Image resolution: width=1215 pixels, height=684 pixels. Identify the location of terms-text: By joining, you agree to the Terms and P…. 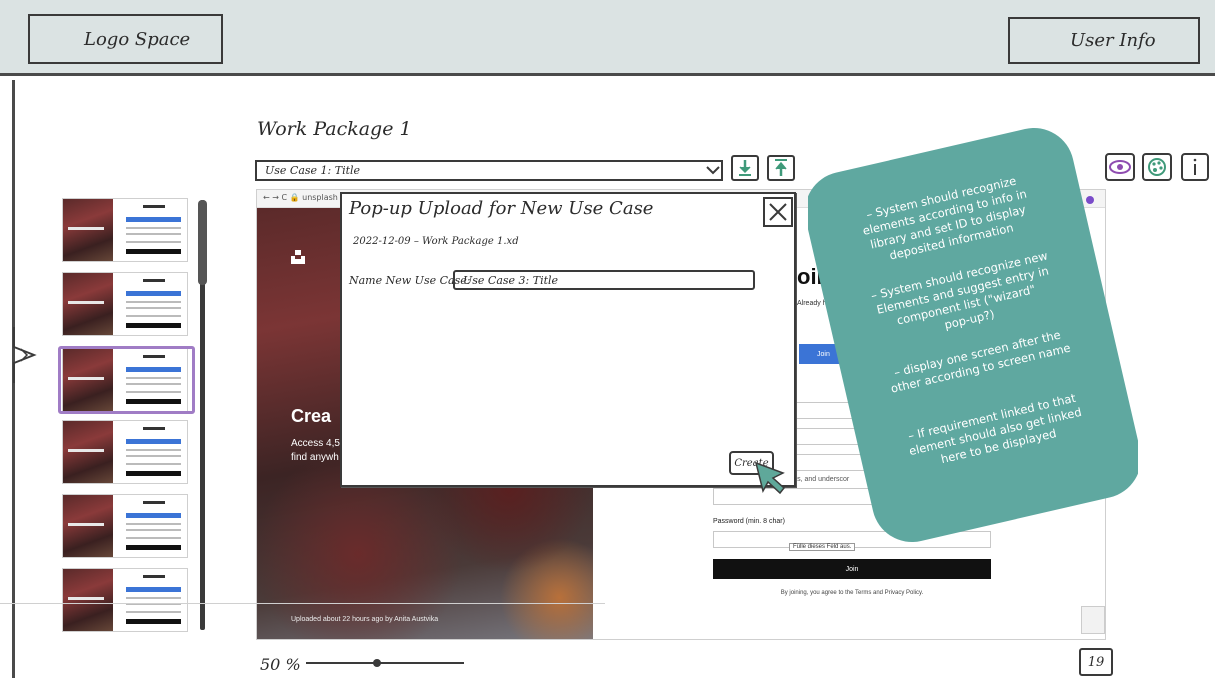
(852, 593).